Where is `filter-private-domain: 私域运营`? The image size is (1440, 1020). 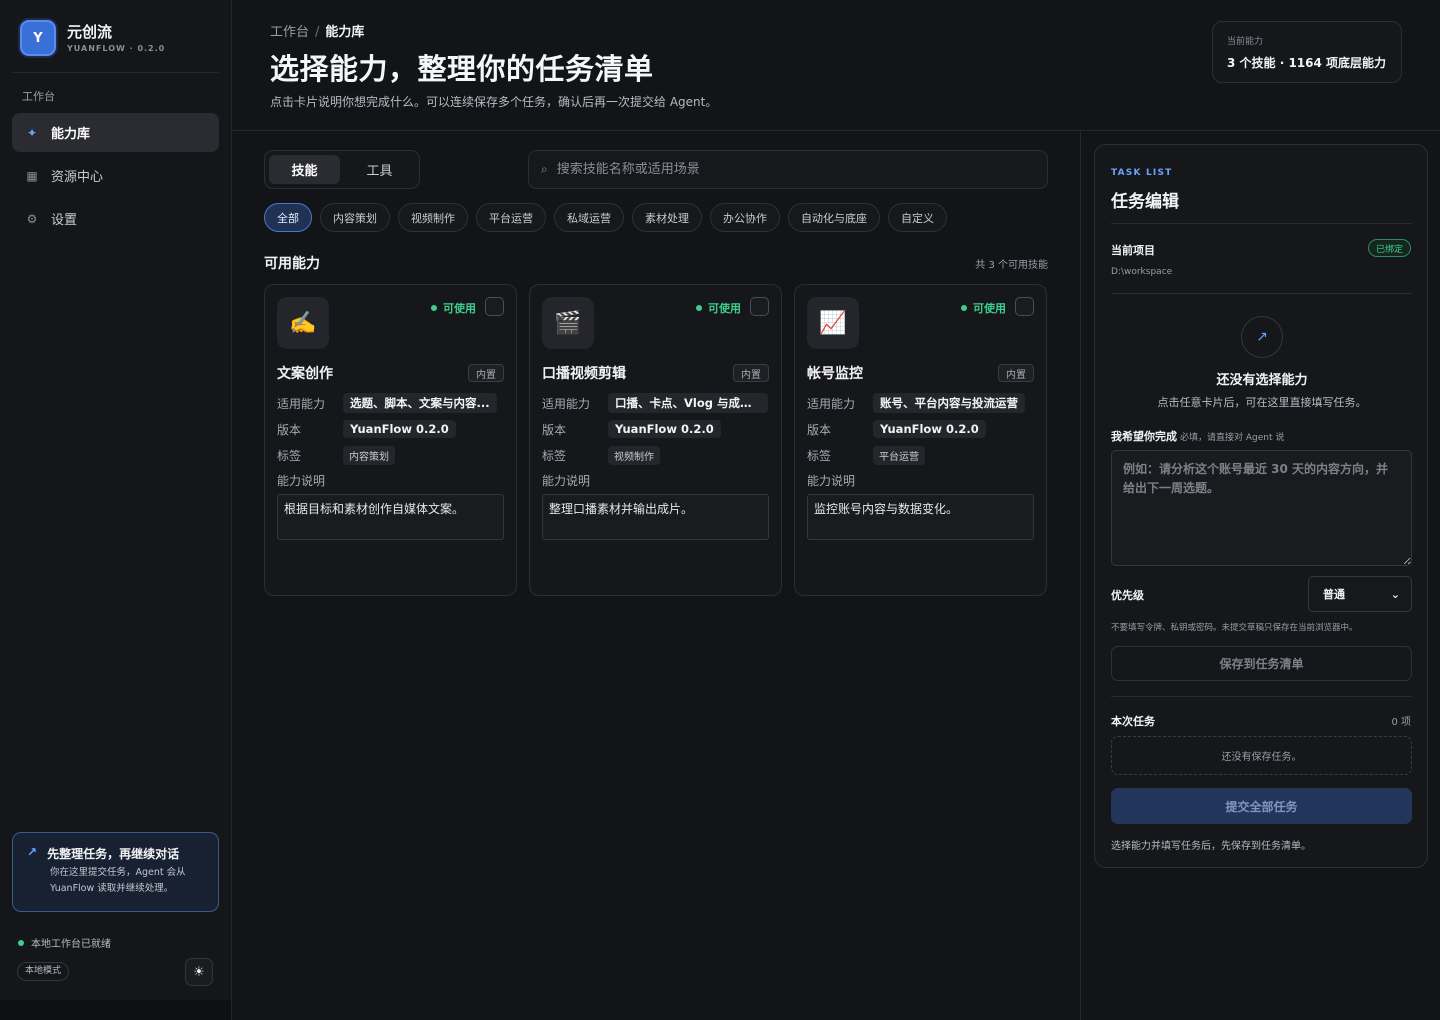 filter-private-domain: 私域运营 is located at coordinates (589, 217).